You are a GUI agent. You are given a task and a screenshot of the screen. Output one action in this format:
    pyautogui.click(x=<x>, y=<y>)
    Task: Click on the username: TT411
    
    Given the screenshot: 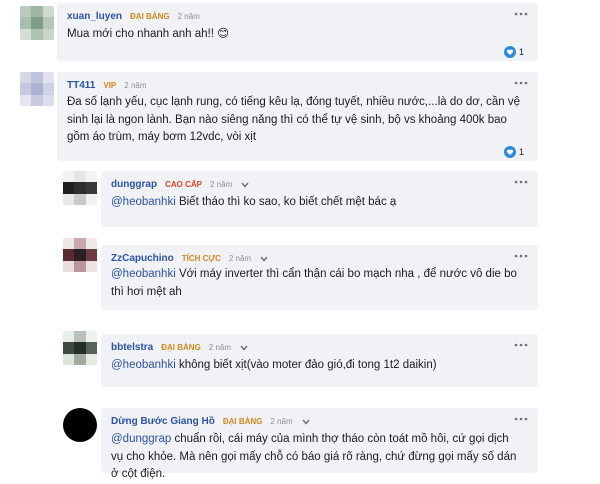 What is the action you would take?
    pyautogui.click(x=81, y=85)
    